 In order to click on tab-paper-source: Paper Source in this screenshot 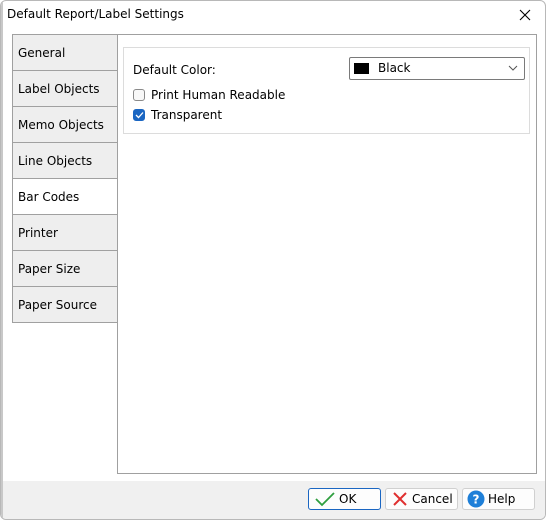, I will do `click(65, 305)`.